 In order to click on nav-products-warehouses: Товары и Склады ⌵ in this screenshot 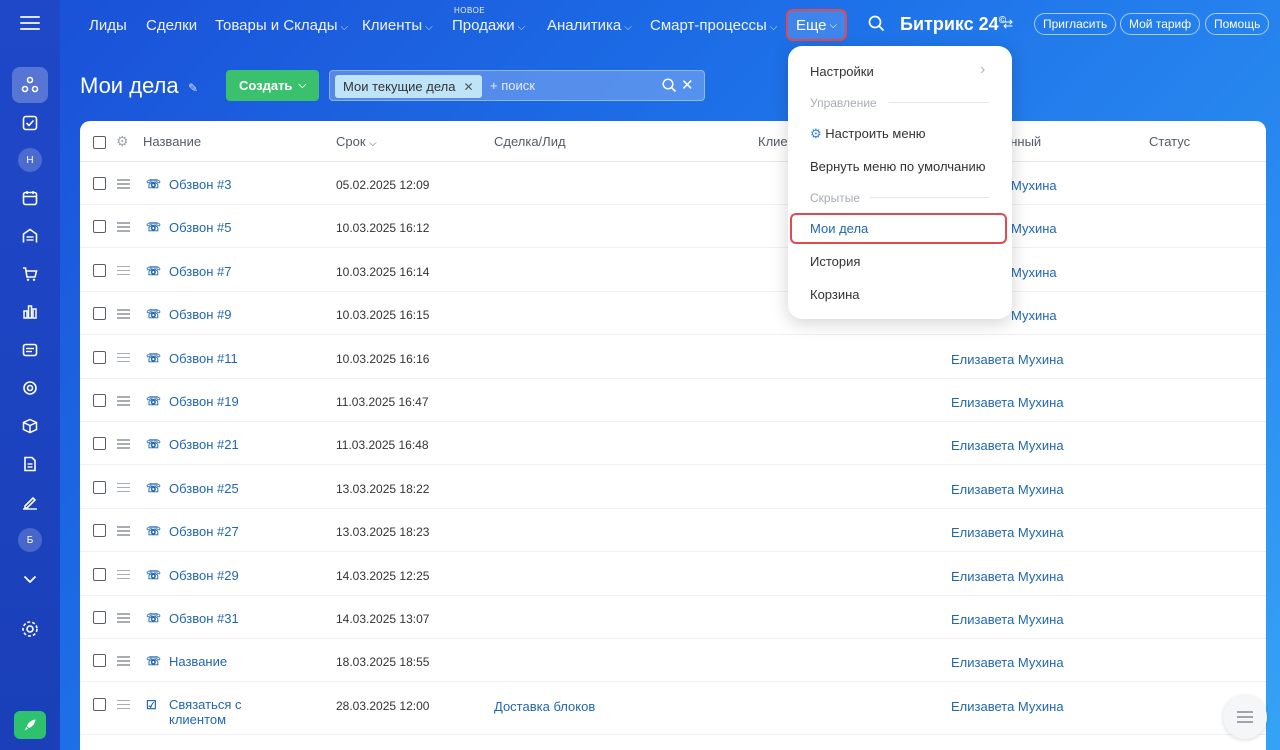, I will do `click(281, 25)`.